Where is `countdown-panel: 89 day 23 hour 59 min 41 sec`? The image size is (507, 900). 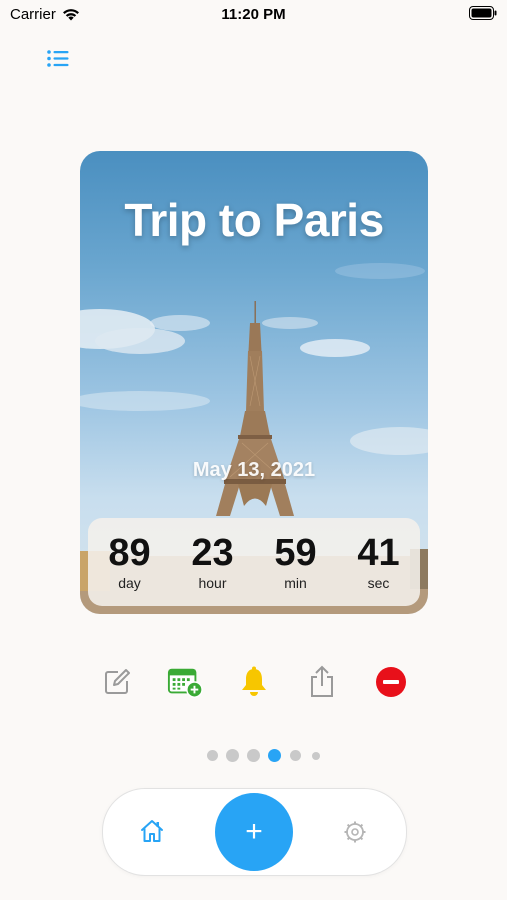 countdown-panel: 89 day 23 hour 59 min 41 sec is located at coordinates (254, 562).